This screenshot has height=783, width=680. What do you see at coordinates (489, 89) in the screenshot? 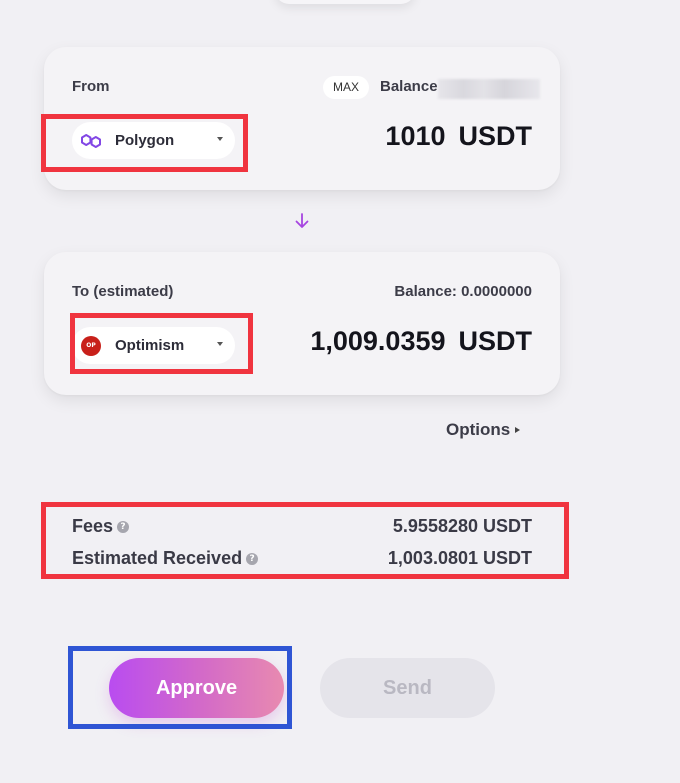
I see `from-balance-value-redacted` at bounding box center [489, 89].